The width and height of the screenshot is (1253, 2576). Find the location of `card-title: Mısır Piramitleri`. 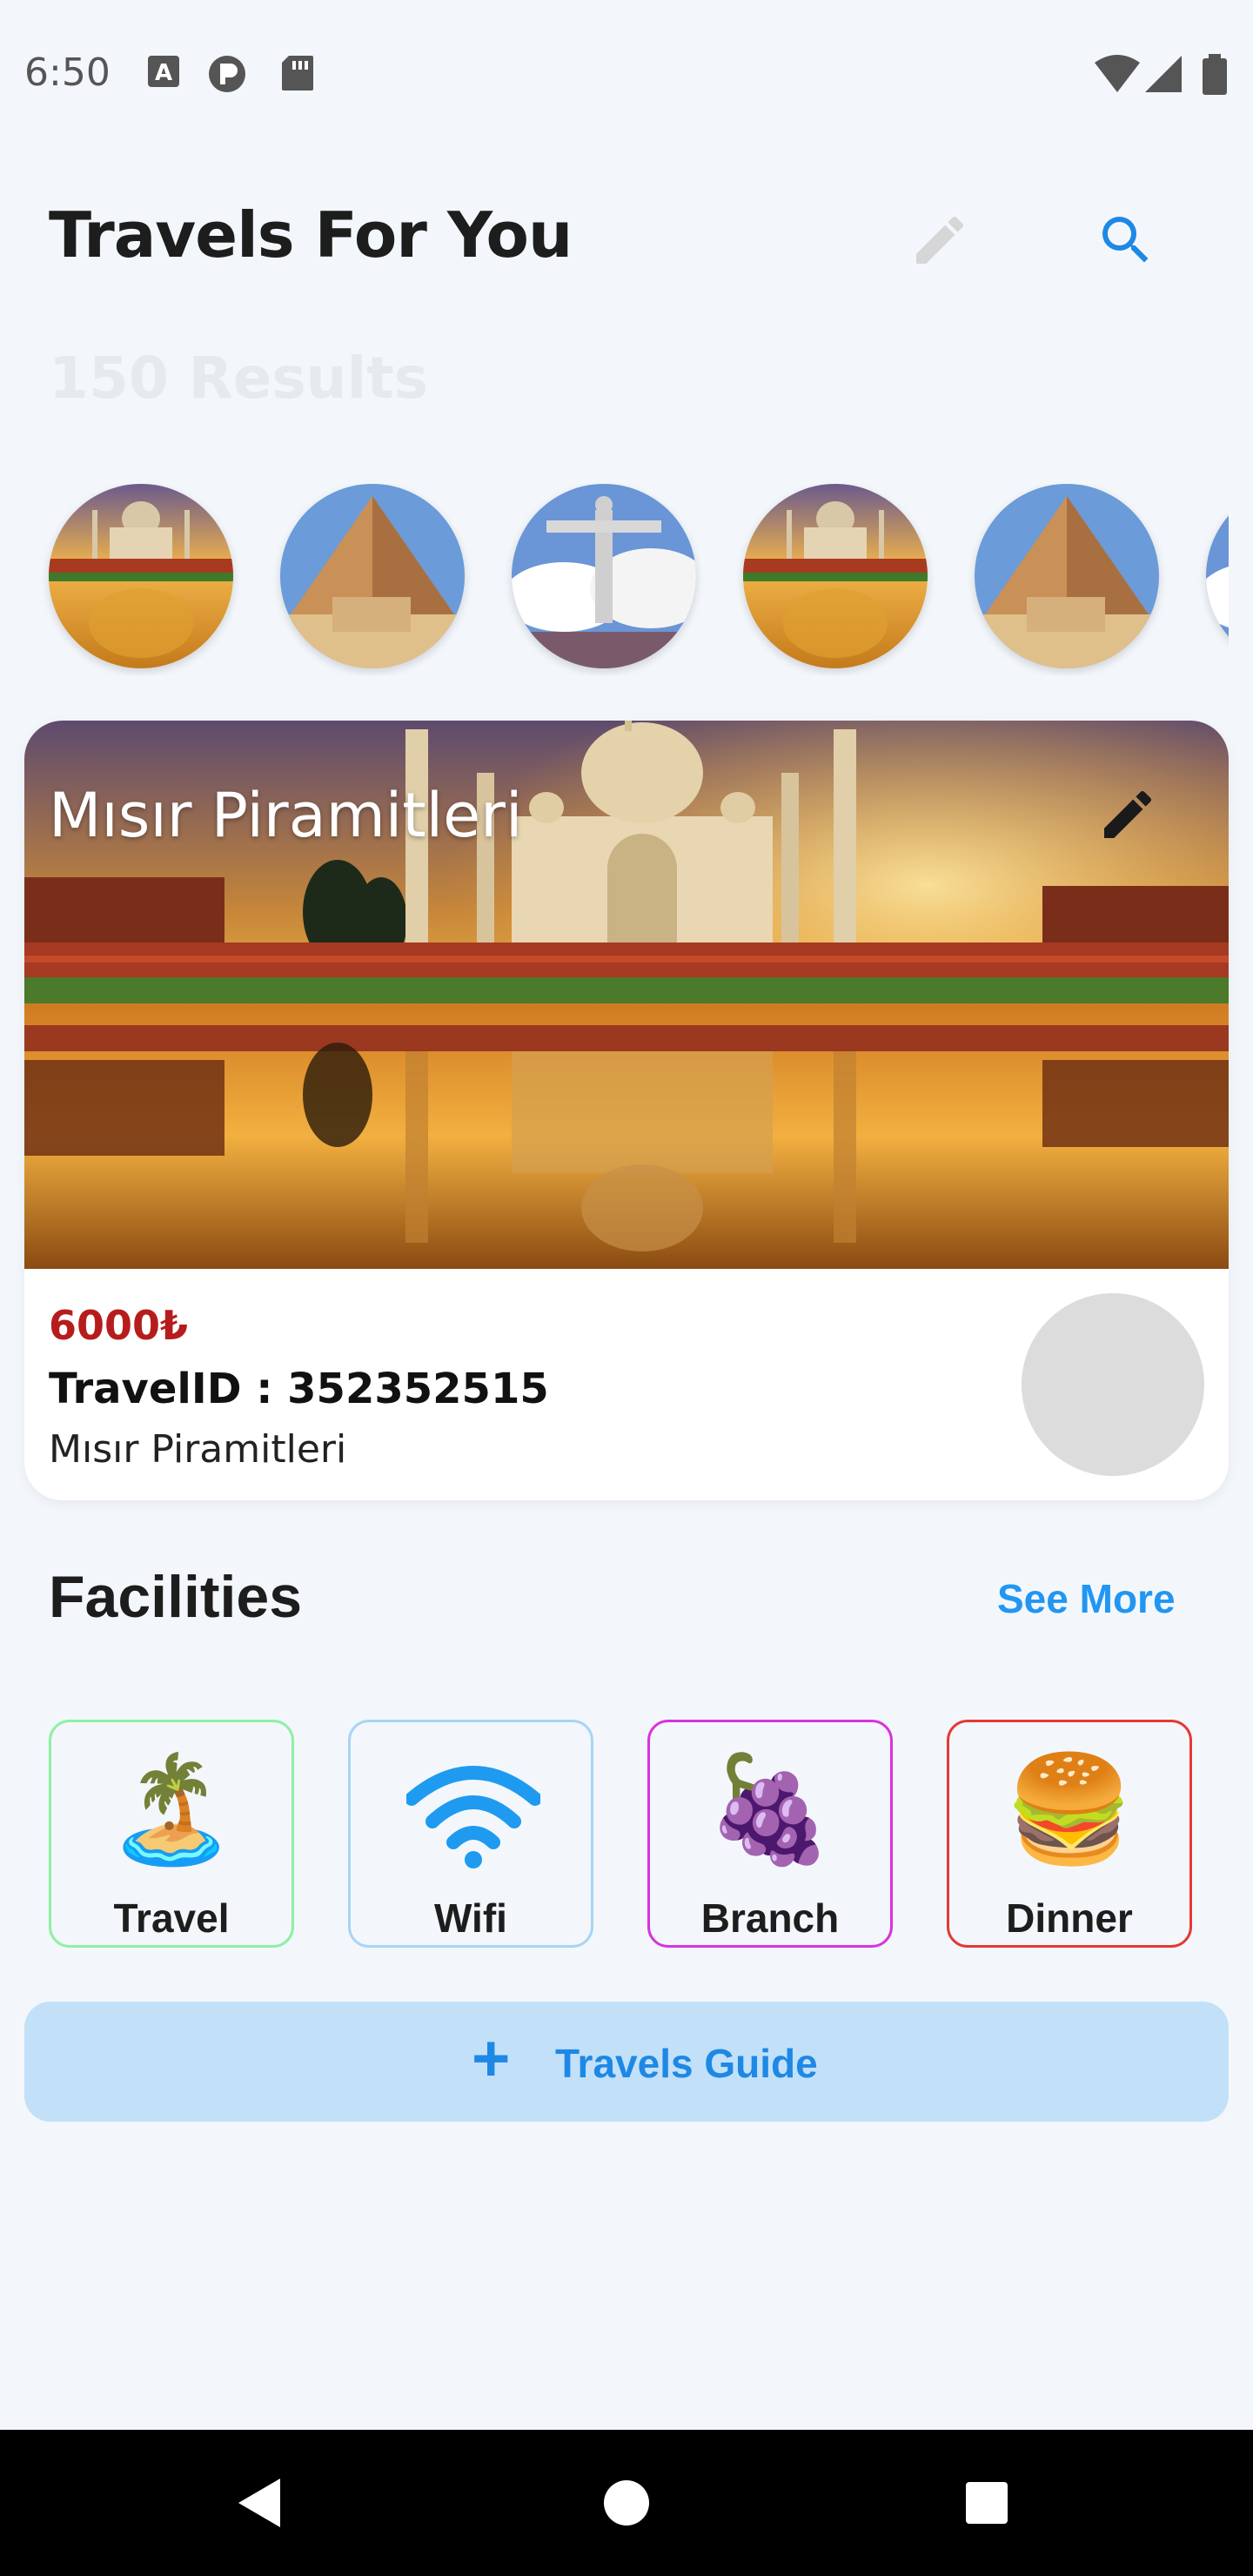

card-title: Mısır Piramitleri is located at coordinates (286, 815).